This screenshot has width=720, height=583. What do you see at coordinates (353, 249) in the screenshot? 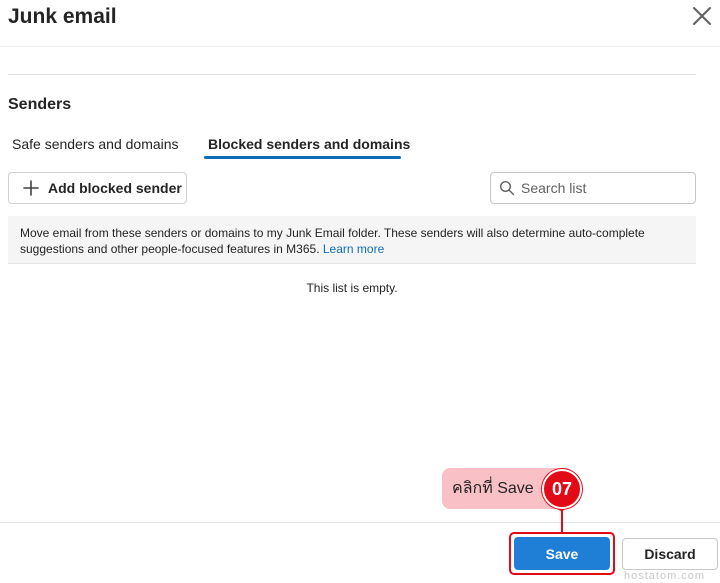
I see `learn-more-link: Learn more` at bounding box center [353, 249].